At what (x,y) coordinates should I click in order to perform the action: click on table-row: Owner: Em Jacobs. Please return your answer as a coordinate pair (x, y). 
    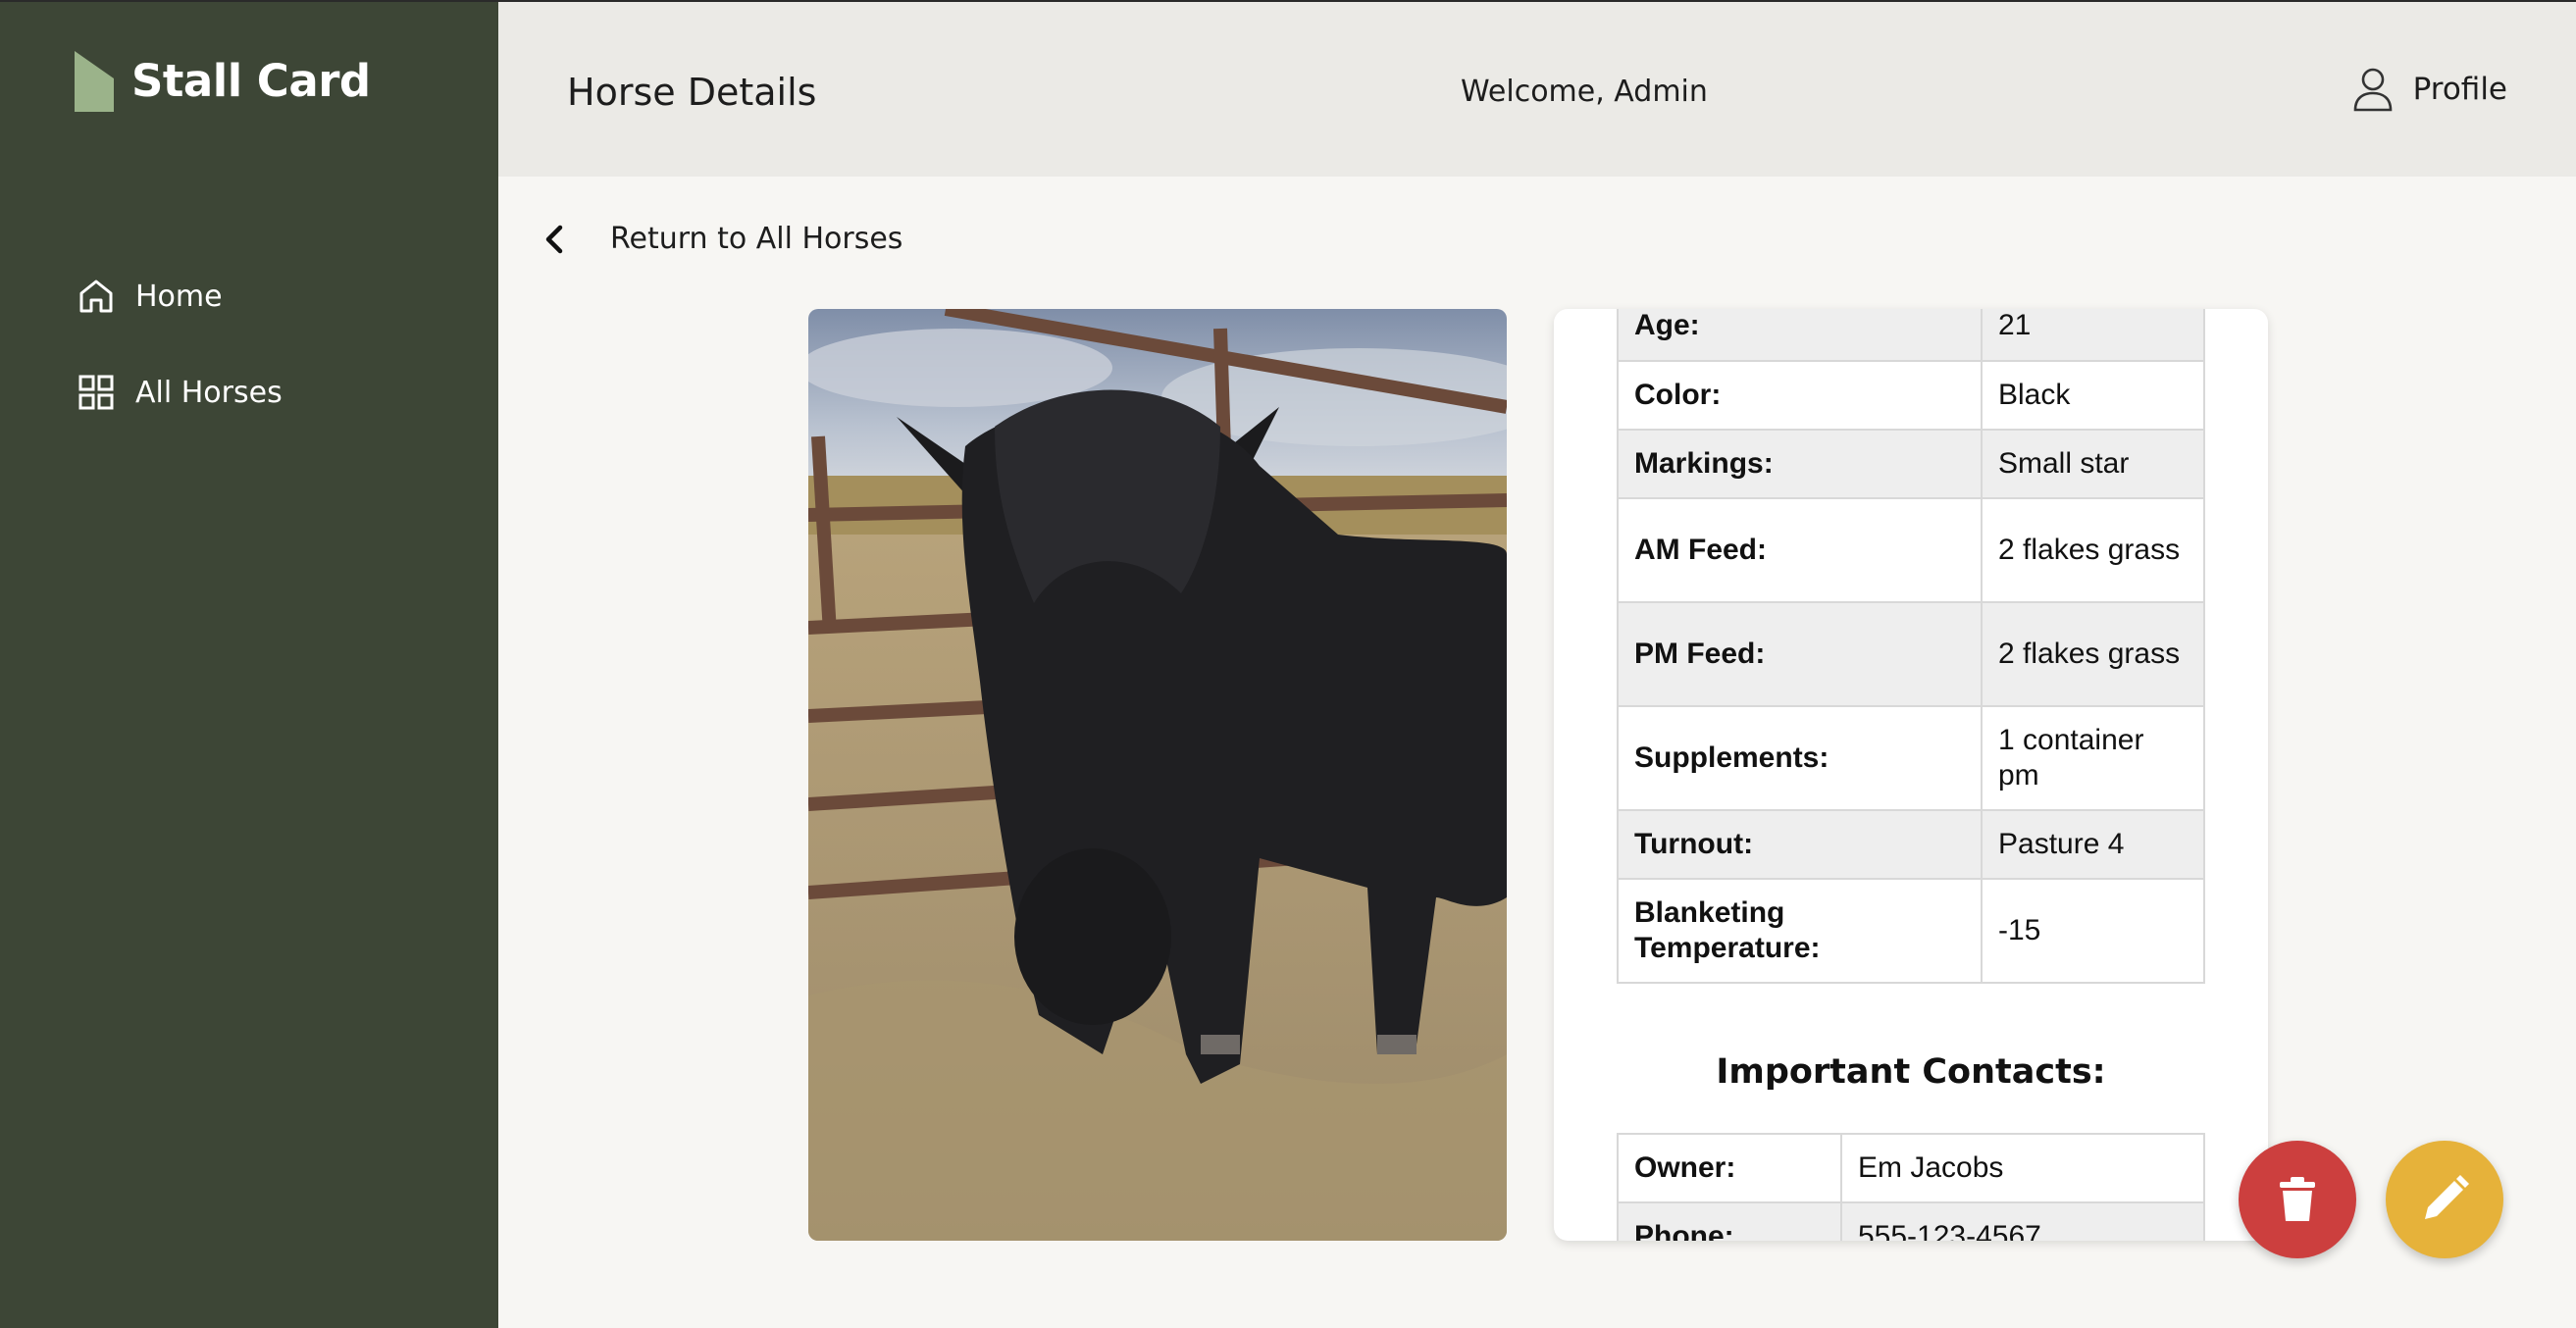
    Looking at the image, I should click on (1911, 1168).